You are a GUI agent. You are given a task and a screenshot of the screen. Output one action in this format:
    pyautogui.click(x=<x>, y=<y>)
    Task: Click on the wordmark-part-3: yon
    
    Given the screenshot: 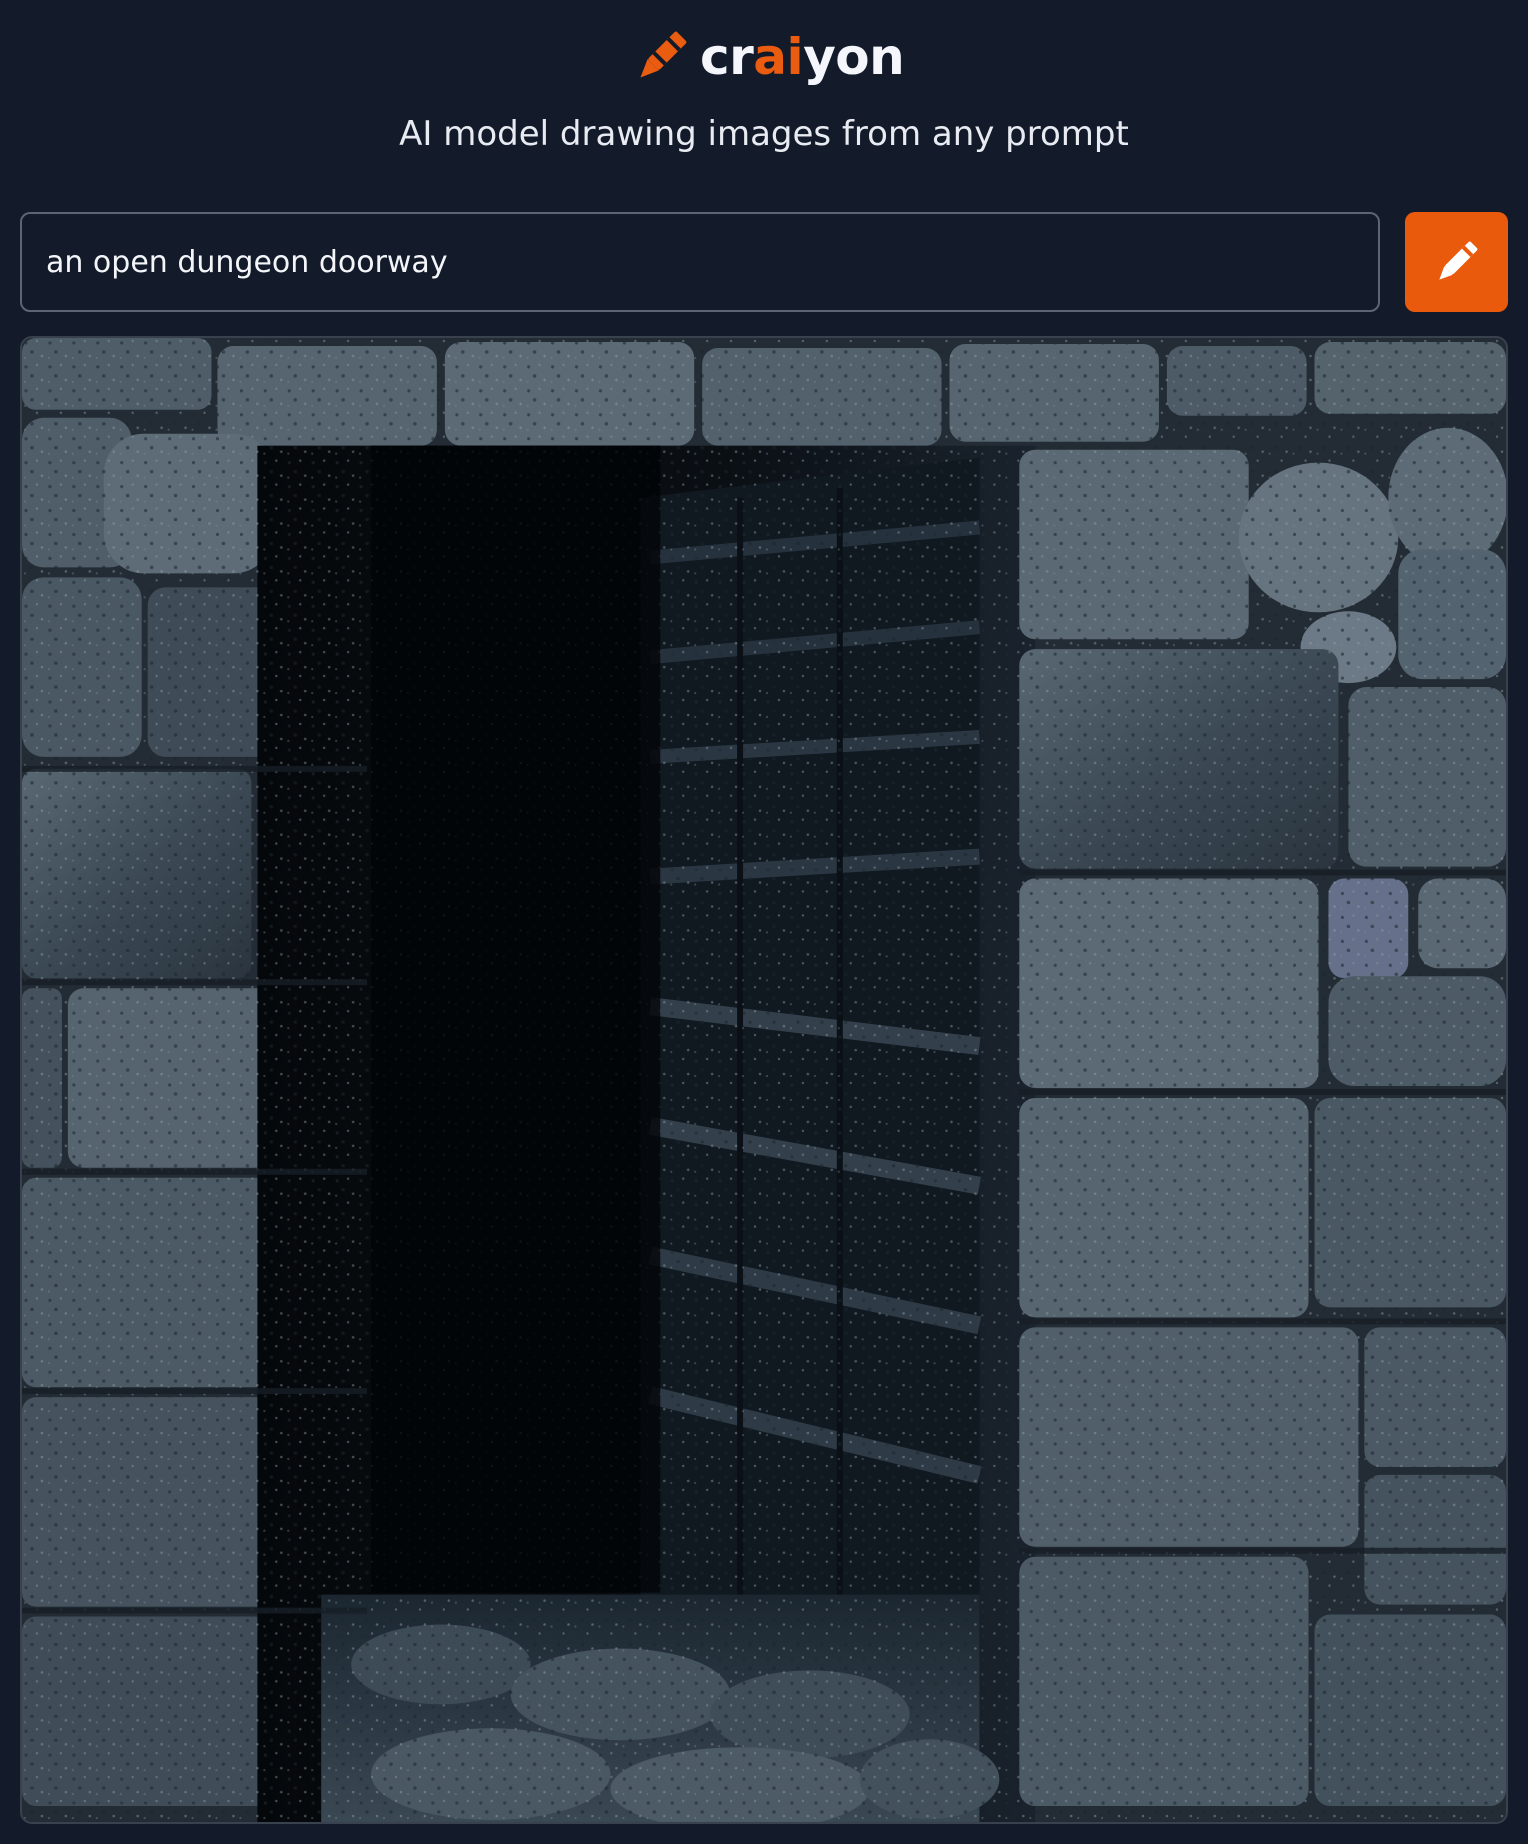 What is the action you would take?
    pyautogui.click(x=854, y=57)
    